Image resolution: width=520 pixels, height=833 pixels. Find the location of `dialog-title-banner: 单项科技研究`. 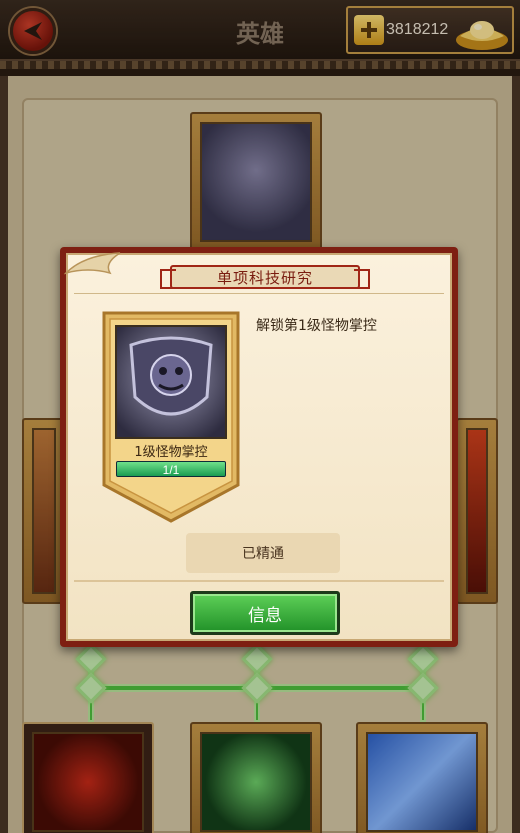

dialog-title-banner: 单项科技研究 is located at coordinates (265, 277).